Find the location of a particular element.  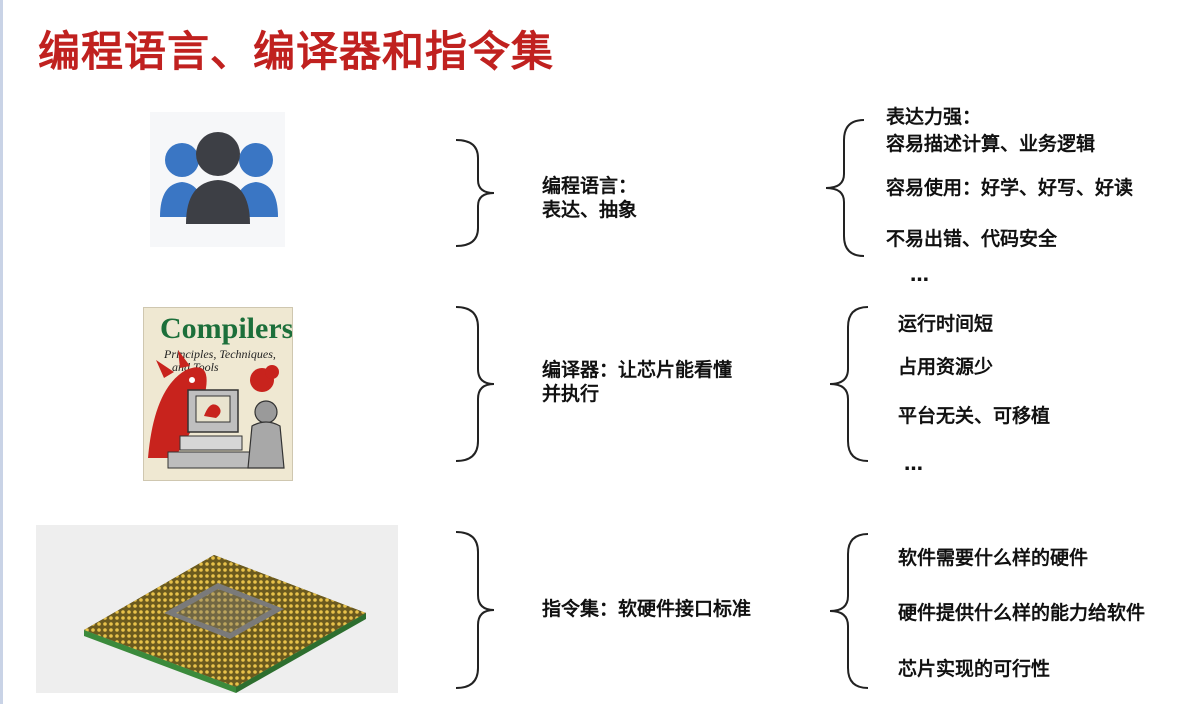

section3-item-3: 芯片实现的可行性 is located at coordinates (974, 669).